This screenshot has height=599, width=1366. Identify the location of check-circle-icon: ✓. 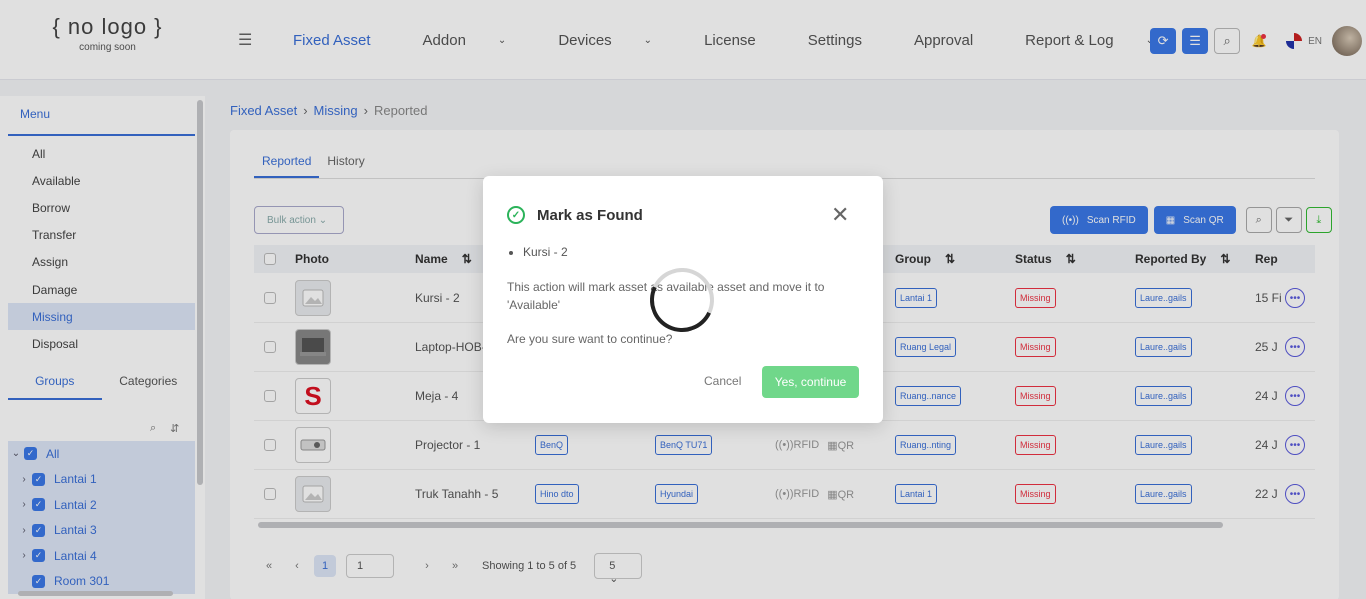
(516, 215).